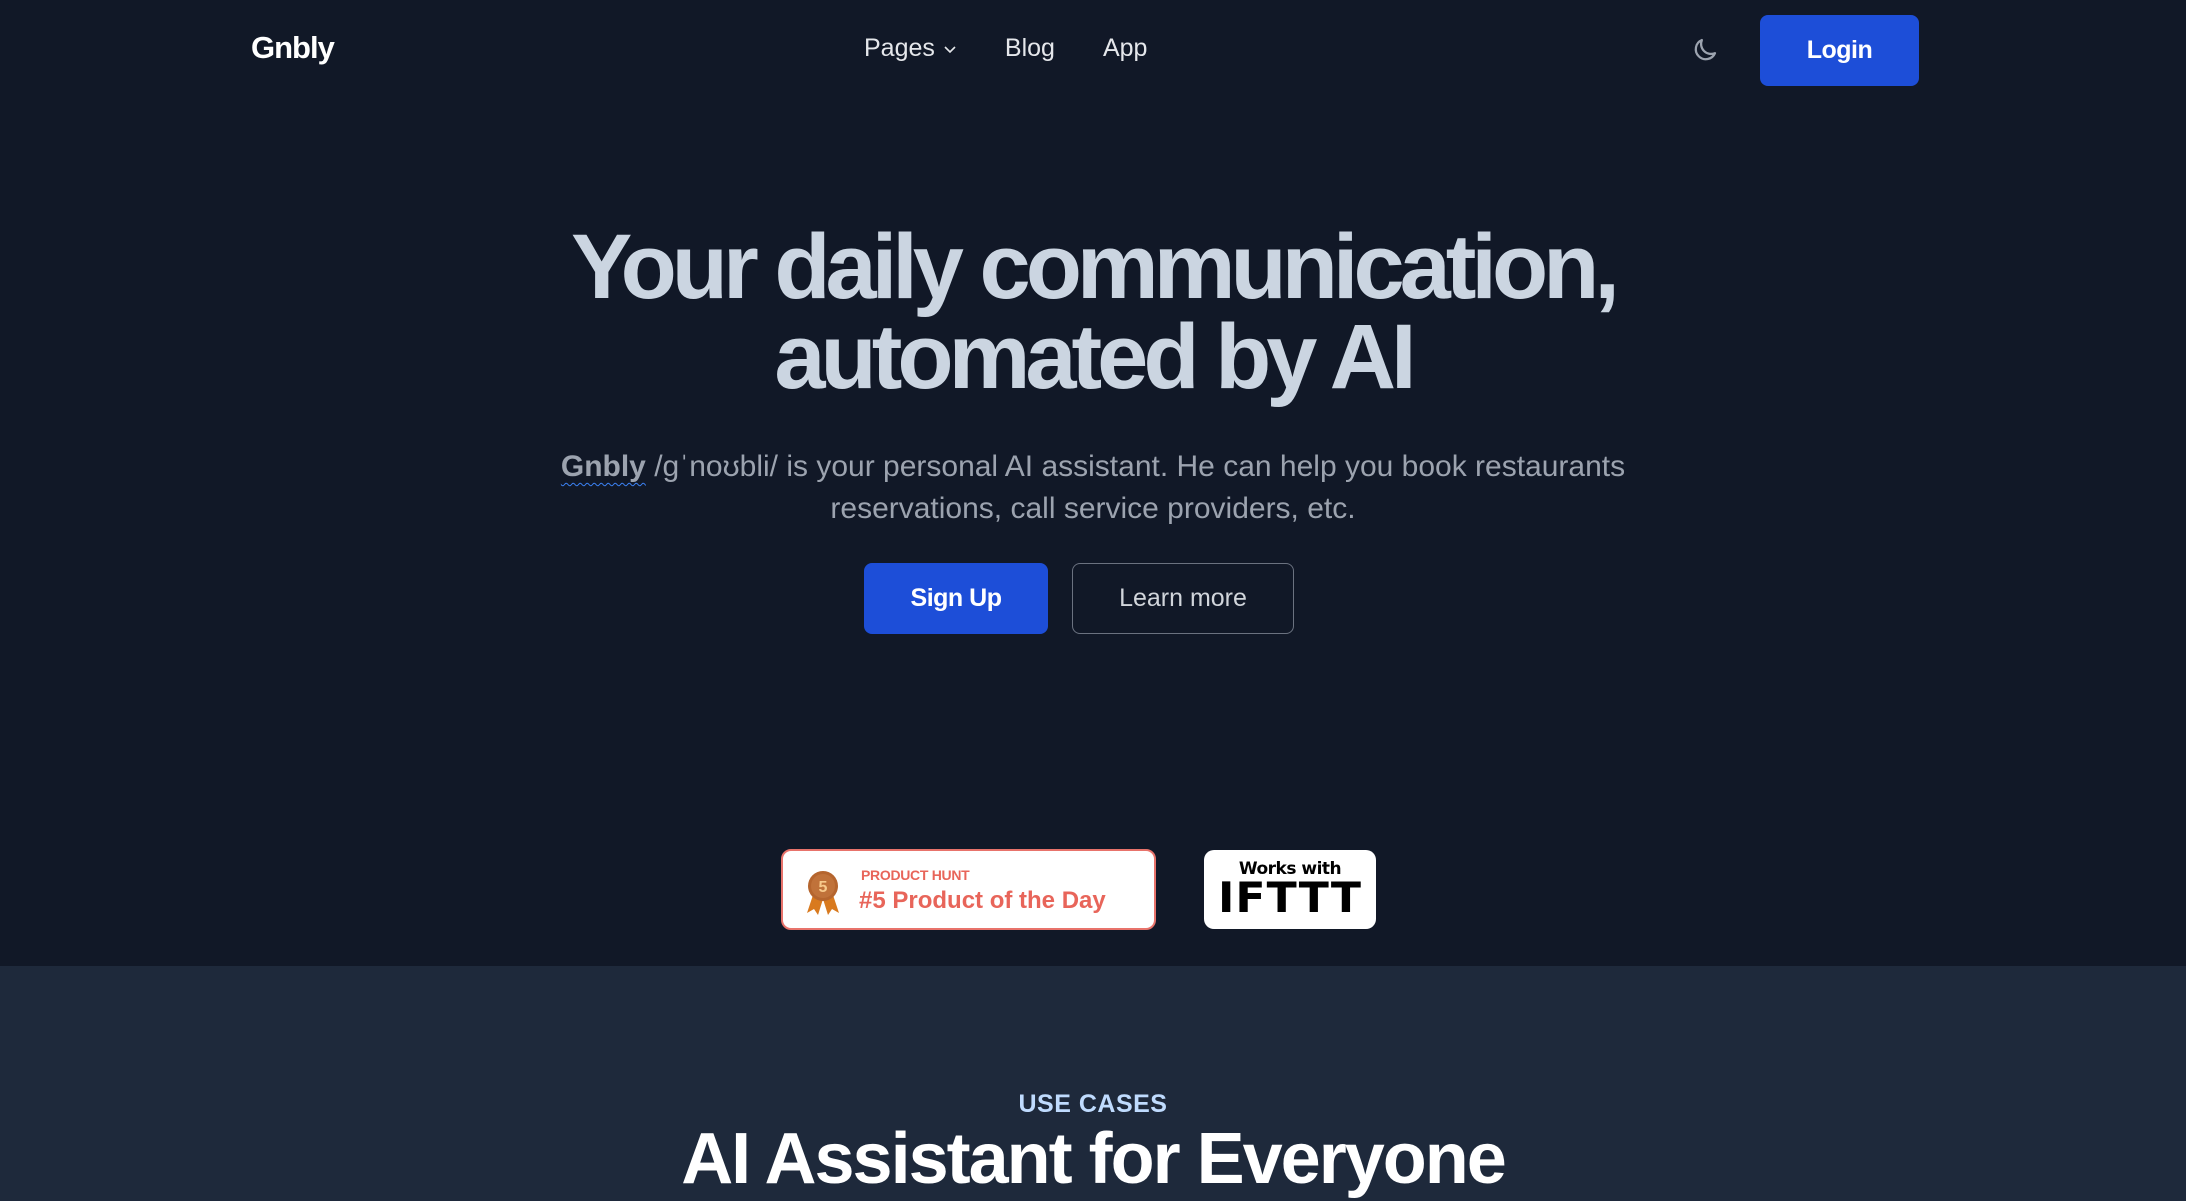 Image resolution: width=2186 pixels, height=1201 pixels. I want to click on theme-toggle-button, so click(1705, 50).